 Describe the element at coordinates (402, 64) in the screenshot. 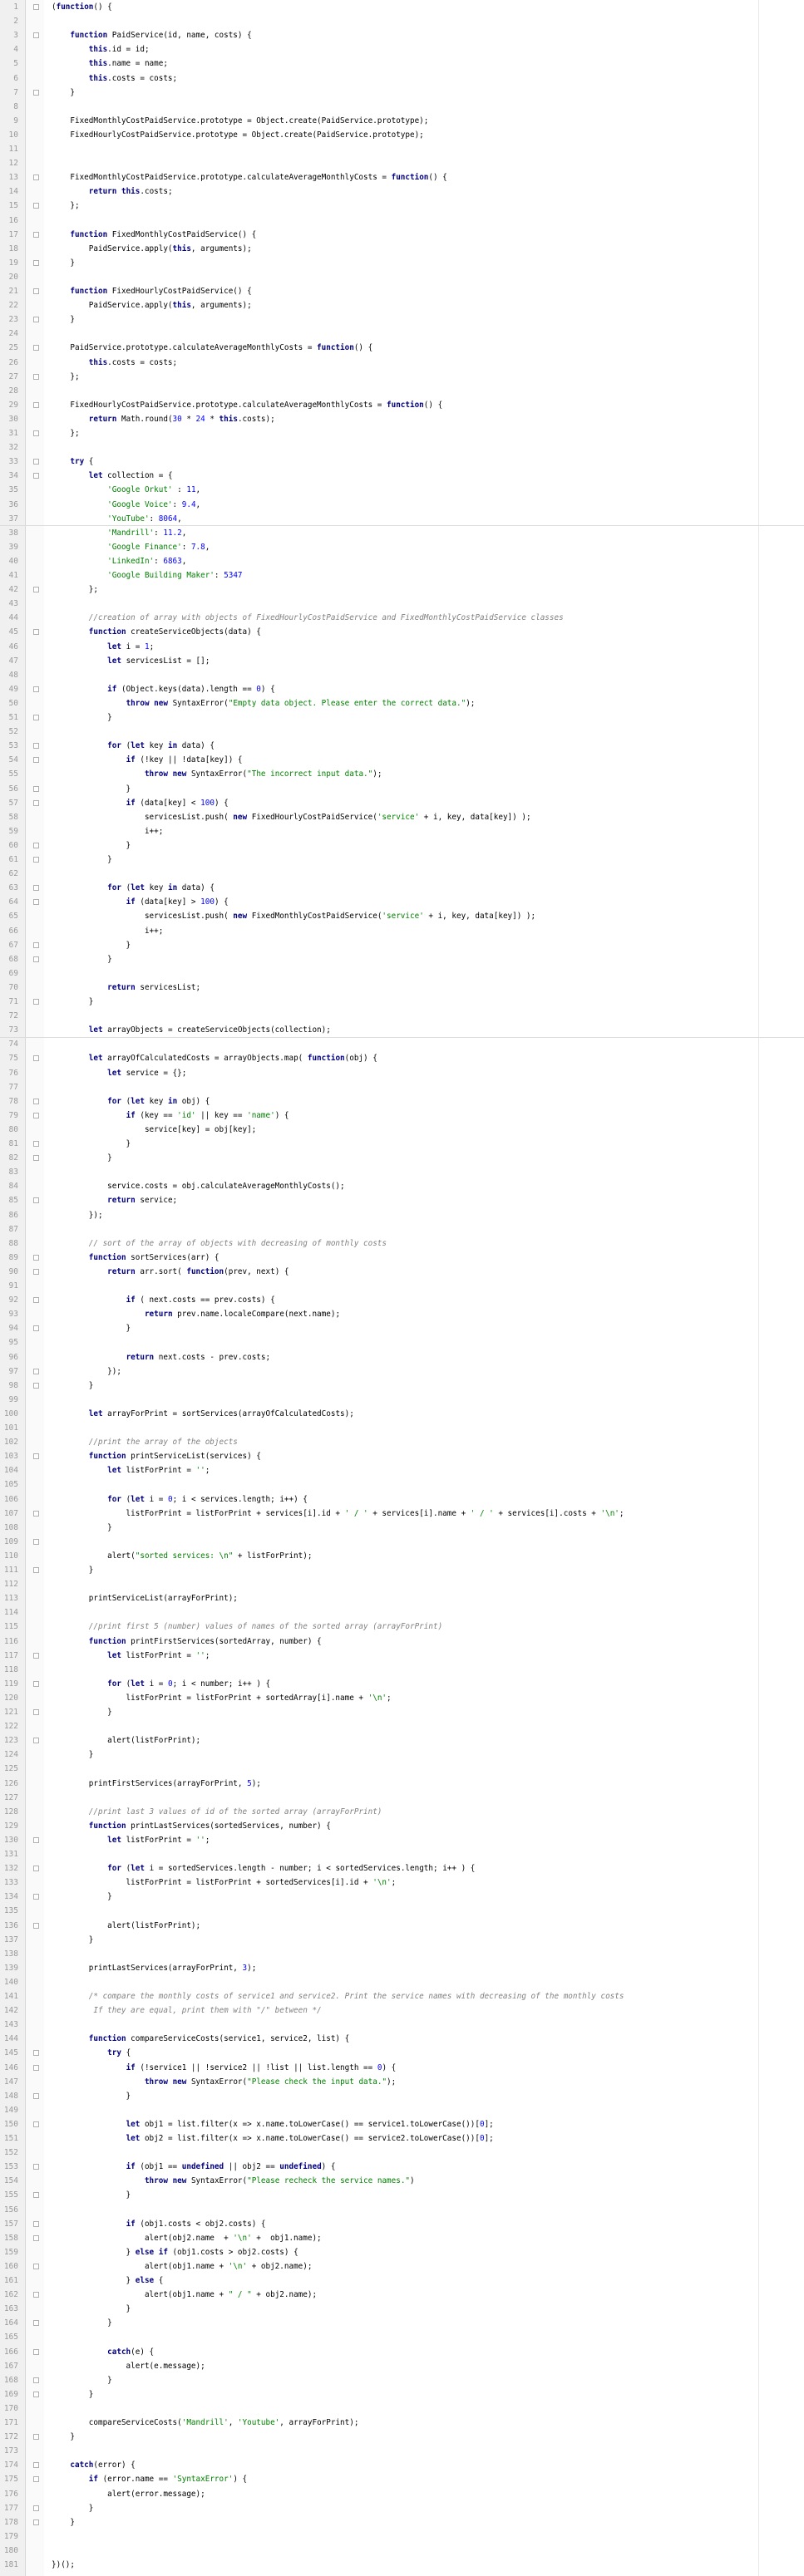

I see `code-line: 5 this.name = name;` at that location.